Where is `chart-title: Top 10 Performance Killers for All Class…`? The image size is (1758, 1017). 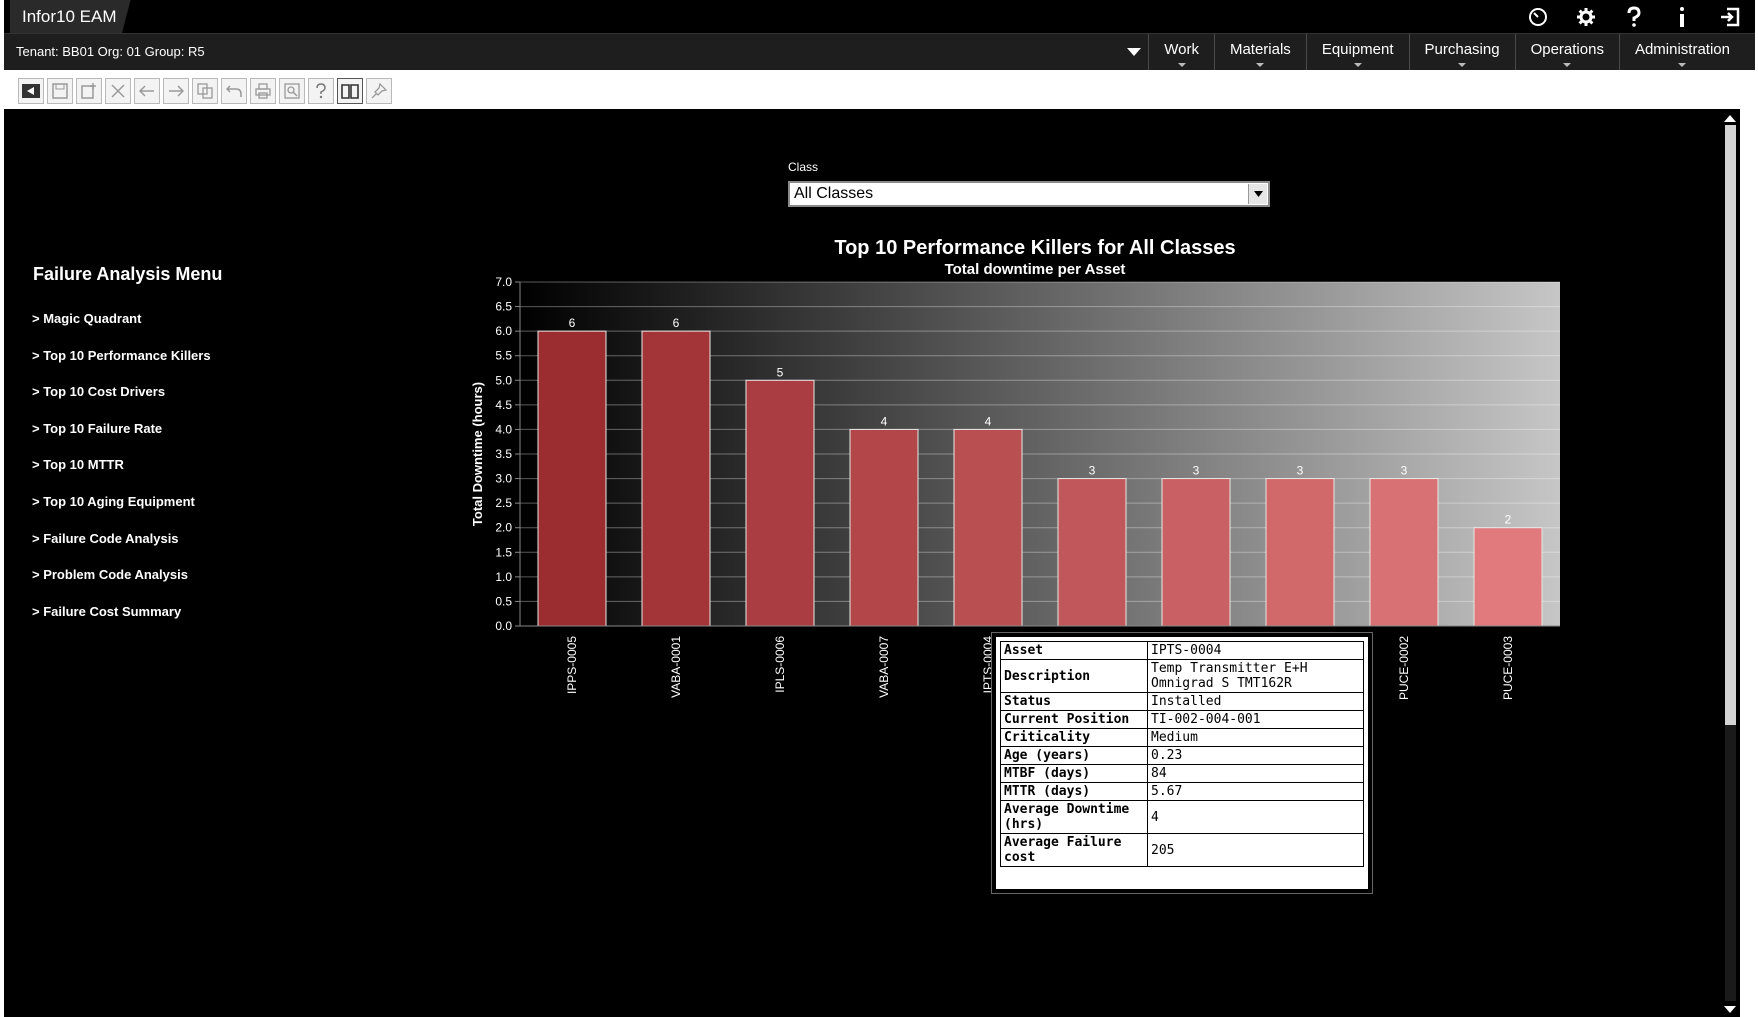 chart-title: Top 10 Performance Killers for All Class… is located at coordinates (1034, 248).